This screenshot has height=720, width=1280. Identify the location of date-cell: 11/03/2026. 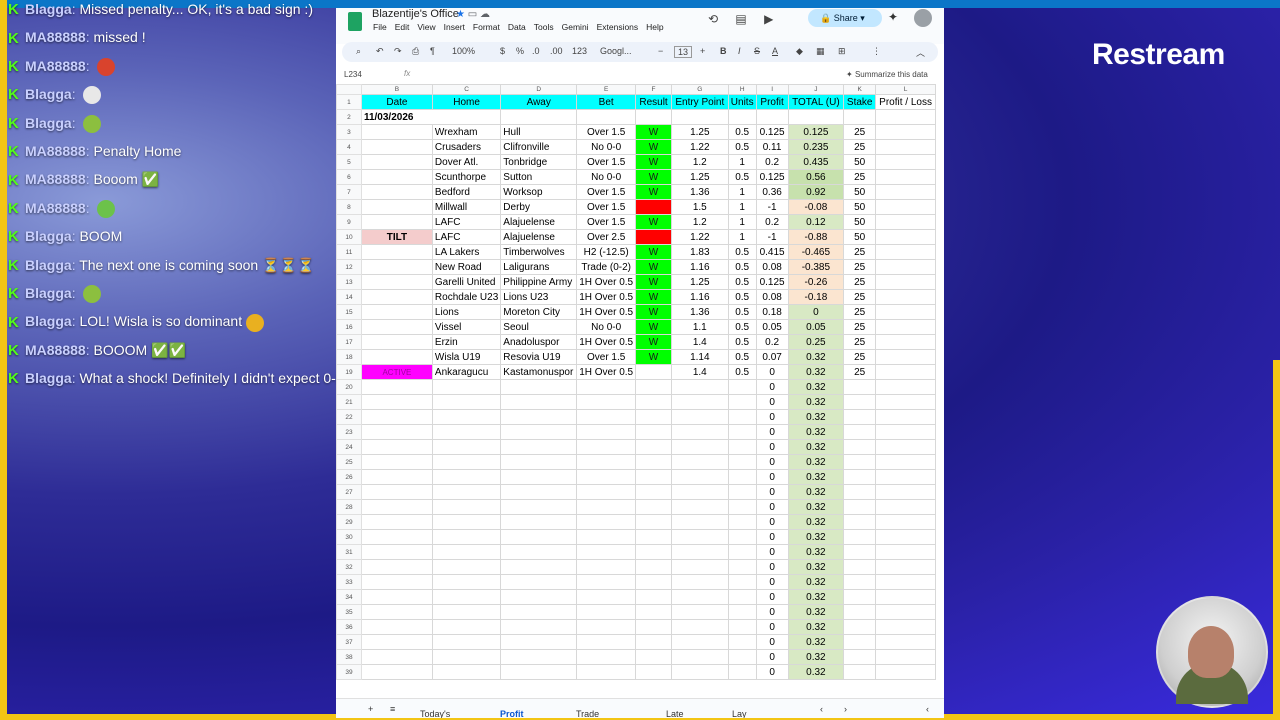
(431, 117).